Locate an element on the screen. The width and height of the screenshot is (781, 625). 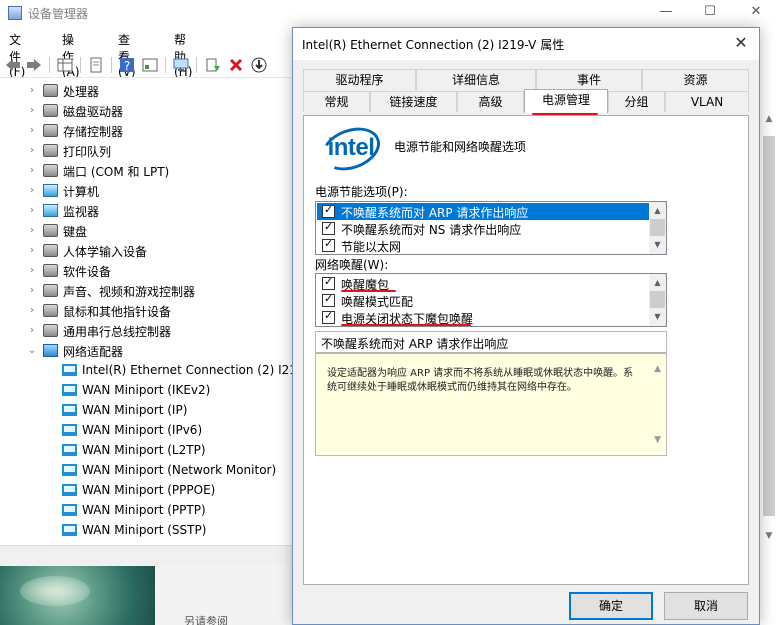
tree-category: › 通用串行总线控制器 is located at coordinates (150, 331).